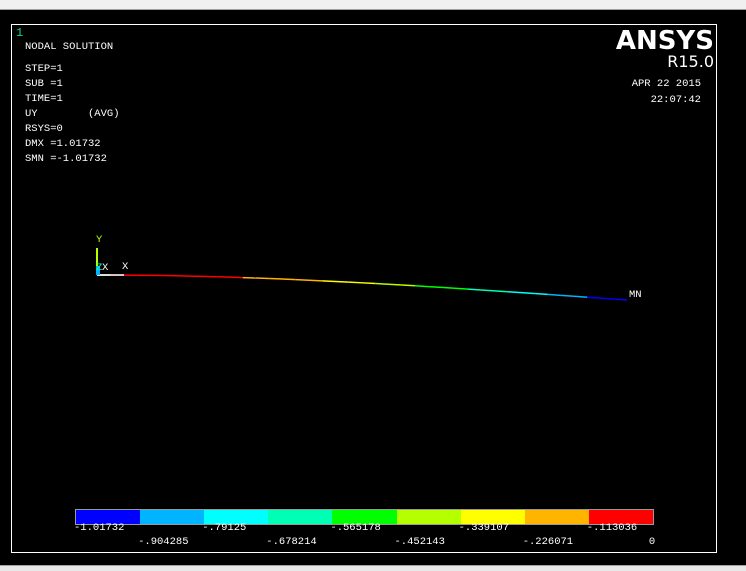 This screenshot has width=746, height=571. What do you see at coordinates (125, 267) in the screenshot?
I see `global-x-label: X` at bounding box center [125, 267].